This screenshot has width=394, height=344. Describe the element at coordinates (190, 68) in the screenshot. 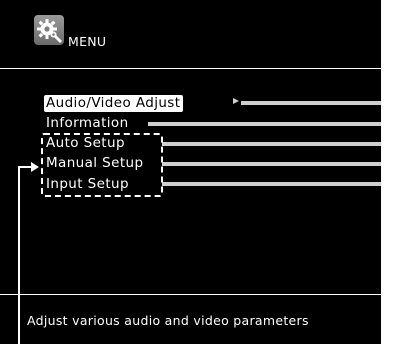

I see `header-divider` at that location.